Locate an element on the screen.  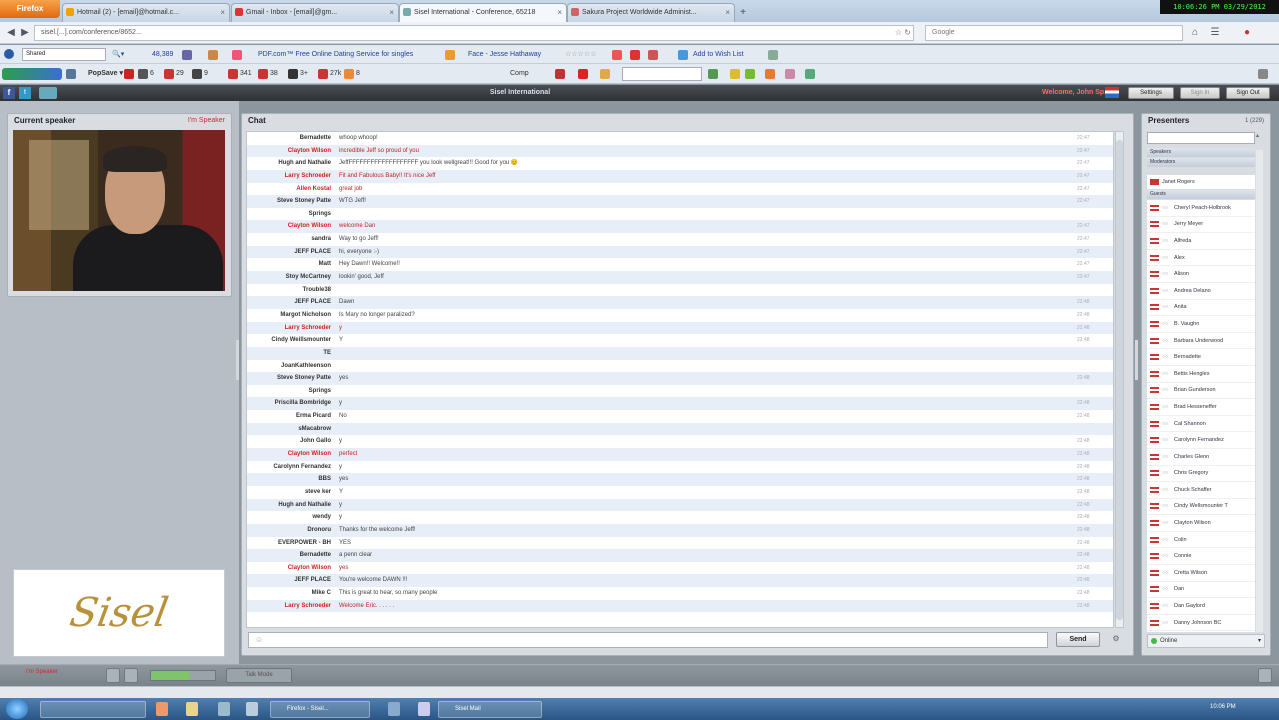
chat-sender: Margot Nicholson is located at coordinates (292, 315).